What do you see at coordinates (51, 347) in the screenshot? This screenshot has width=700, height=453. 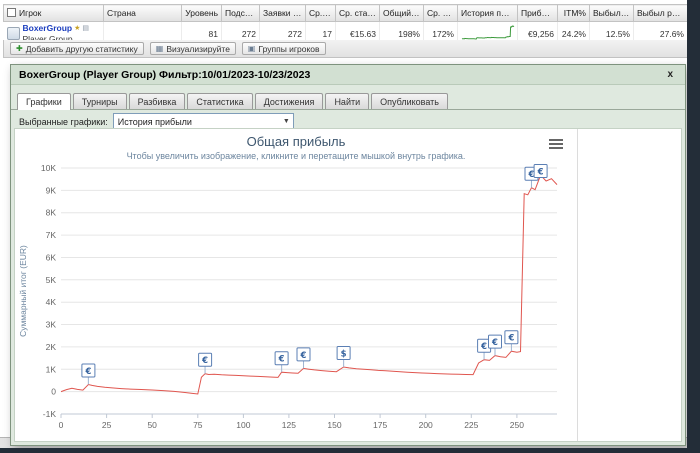 I see `svg-text: 2K` at bounding box center [51, 347].